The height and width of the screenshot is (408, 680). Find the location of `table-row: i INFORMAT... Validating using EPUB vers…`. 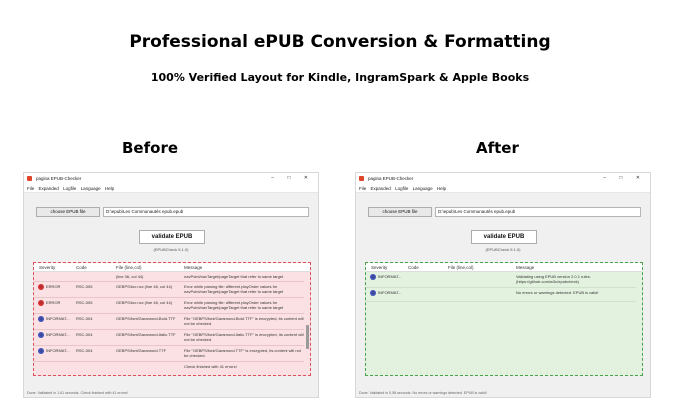

table-row: i INFORMAT... Validating using EPUB vers… is located at coordinates (501, 280).